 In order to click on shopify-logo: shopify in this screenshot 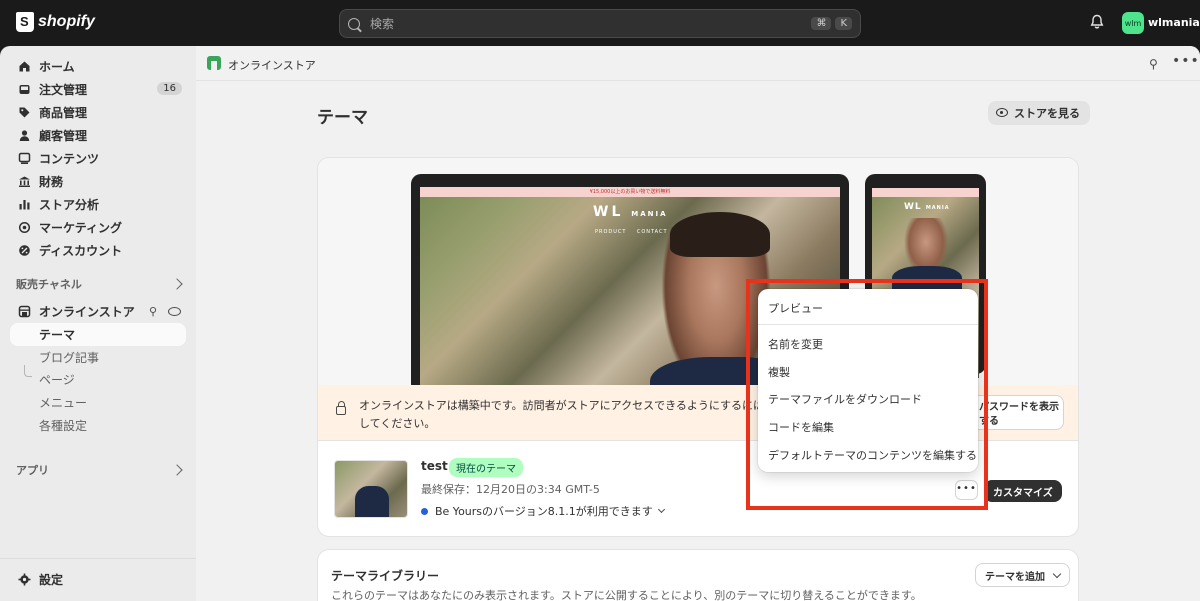, I will do `click(55, 22)`.